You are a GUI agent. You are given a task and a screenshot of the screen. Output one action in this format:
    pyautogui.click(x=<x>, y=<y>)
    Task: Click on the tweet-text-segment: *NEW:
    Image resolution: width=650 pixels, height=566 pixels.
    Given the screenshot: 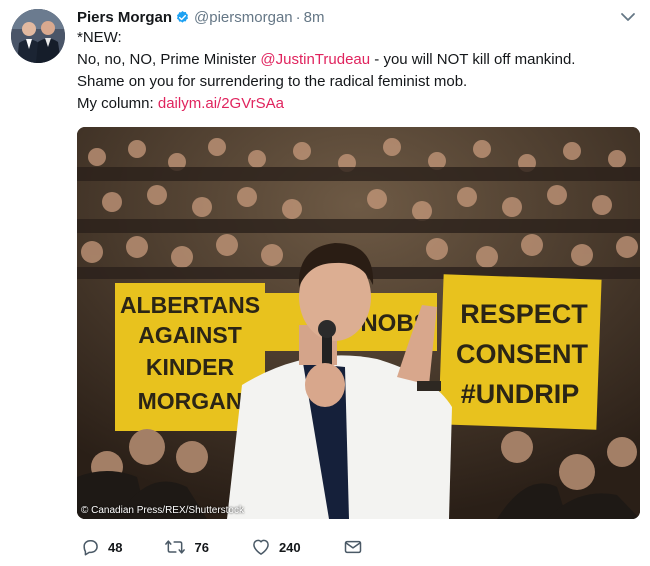 What is the action you would take?
    pyautogui.click(x=99, y=37)
    